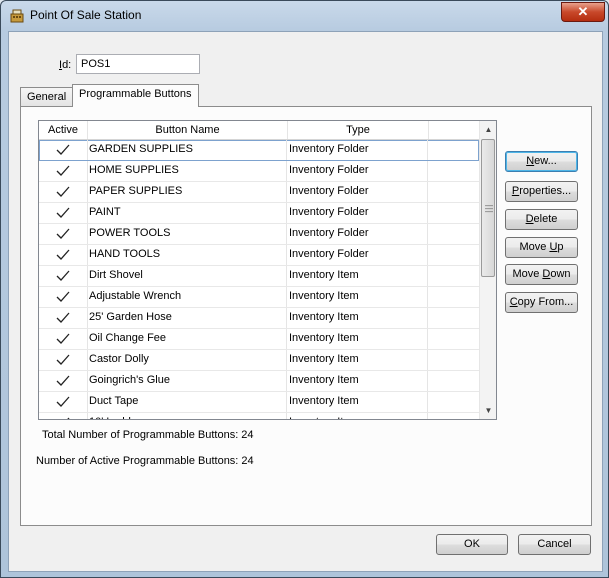  What do you see at coordinates (304, 16) in the screenshot?
I see `title-bar: Point Of Sale Station ✕` at bounding box center [304, 16].